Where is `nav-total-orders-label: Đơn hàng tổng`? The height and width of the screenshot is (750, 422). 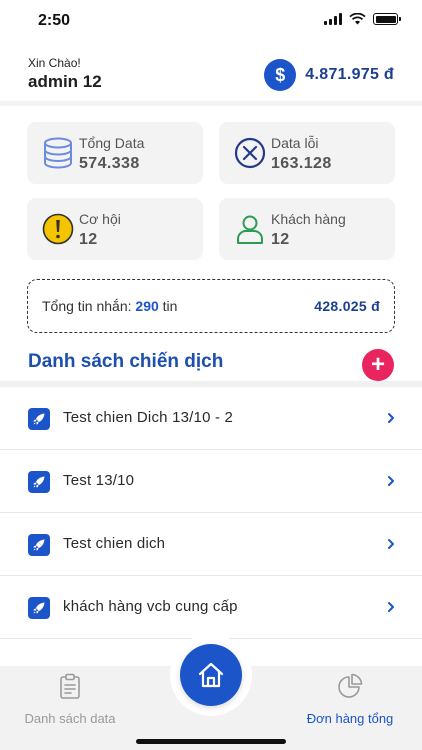 nav-total-orders-label: Đơn hàng tổng is located at coordinates (350, 718).